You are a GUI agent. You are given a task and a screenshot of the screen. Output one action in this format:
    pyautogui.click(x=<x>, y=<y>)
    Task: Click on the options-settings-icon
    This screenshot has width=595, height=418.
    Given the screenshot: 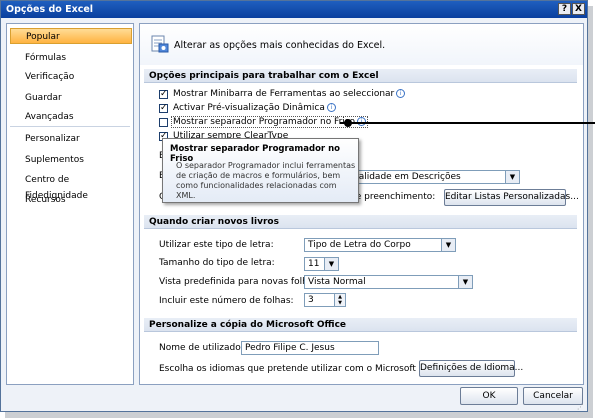 What is the action you would take?
    pyautogui.click(x=160, y=44)
    